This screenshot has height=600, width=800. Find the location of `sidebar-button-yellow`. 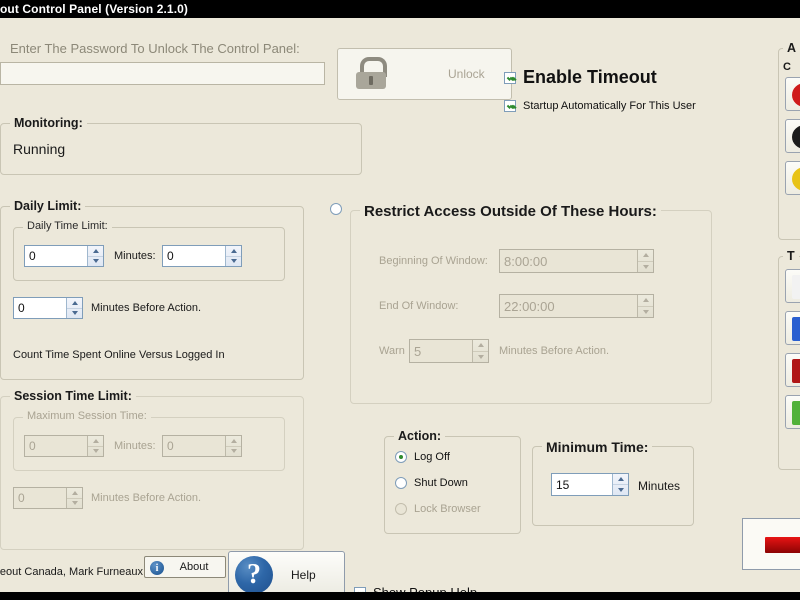

sidebar-button-yellow is located at coordinates (792, 178).